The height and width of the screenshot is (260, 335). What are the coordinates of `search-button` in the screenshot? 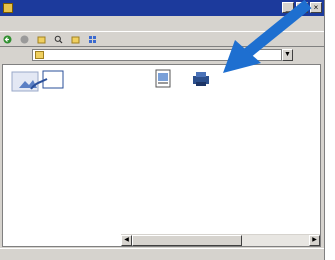 It's located at (59, 39).